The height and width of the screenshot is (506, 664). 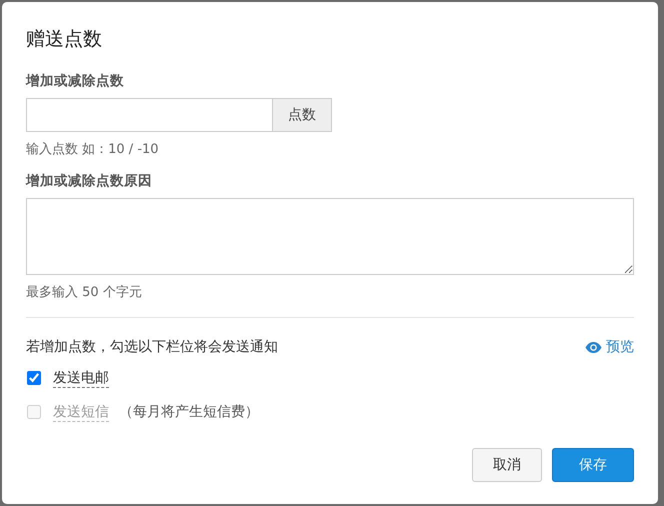 I want to click on points-field, so click(x=149, y=115).